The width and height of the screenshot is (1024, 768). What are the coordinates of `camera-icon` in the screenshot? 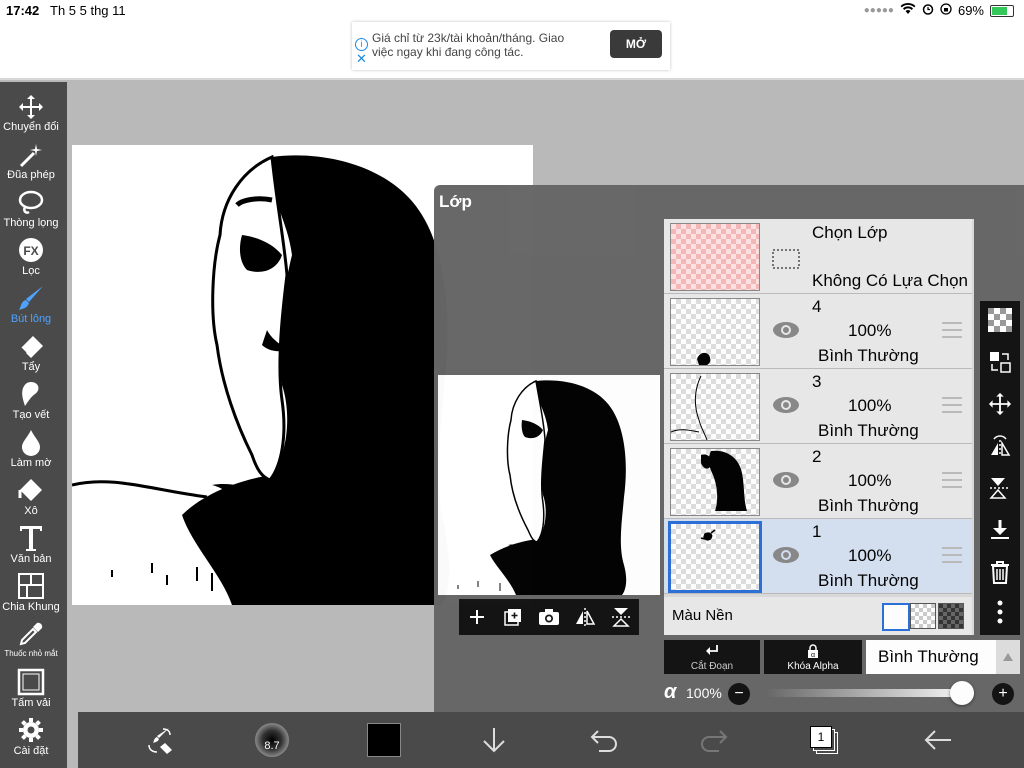 It's located at (549, 617).